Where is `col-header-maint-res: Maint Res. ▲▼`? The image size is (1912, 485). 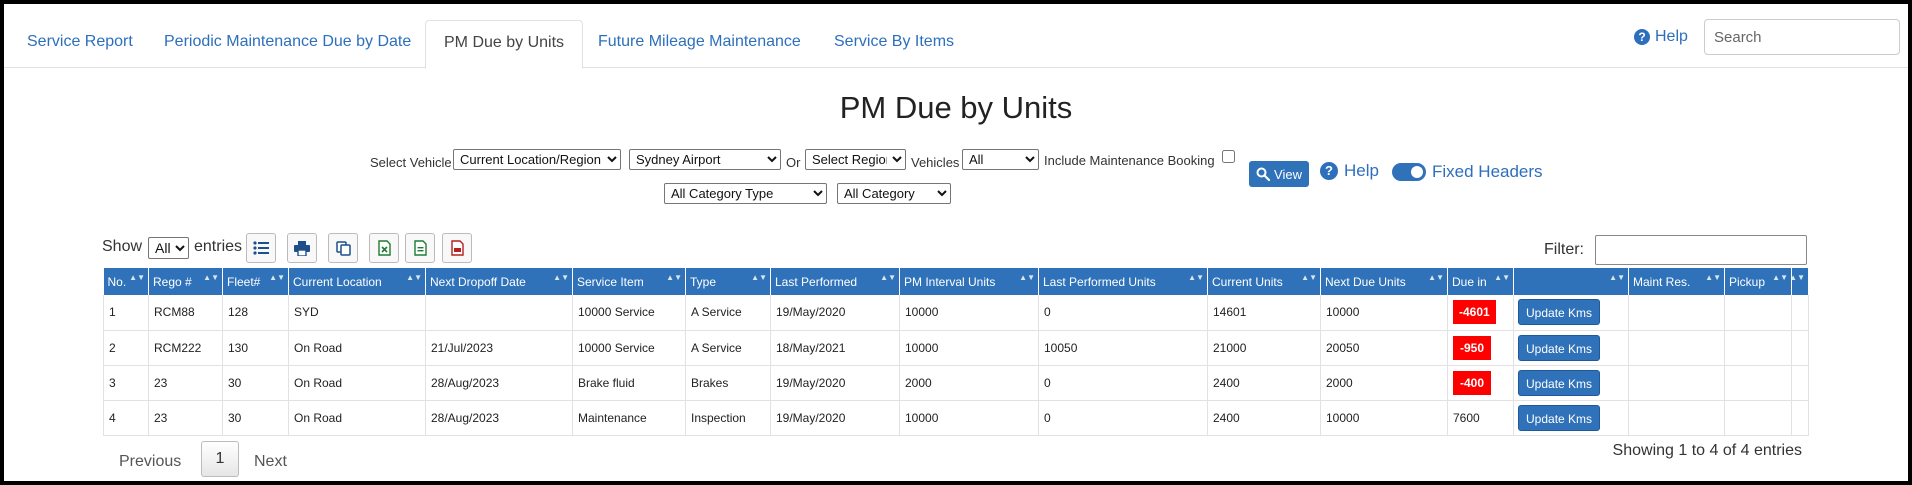 col-header-maint-res: Maint Res. ▲▼ is located at coordinates (1676, 281).